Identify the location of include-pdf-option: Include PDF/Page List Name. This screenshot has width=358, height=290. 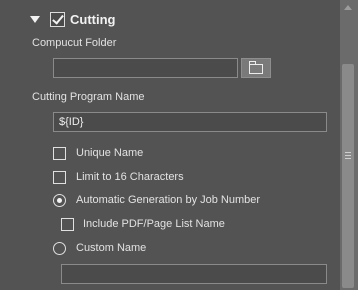
(143, 224).